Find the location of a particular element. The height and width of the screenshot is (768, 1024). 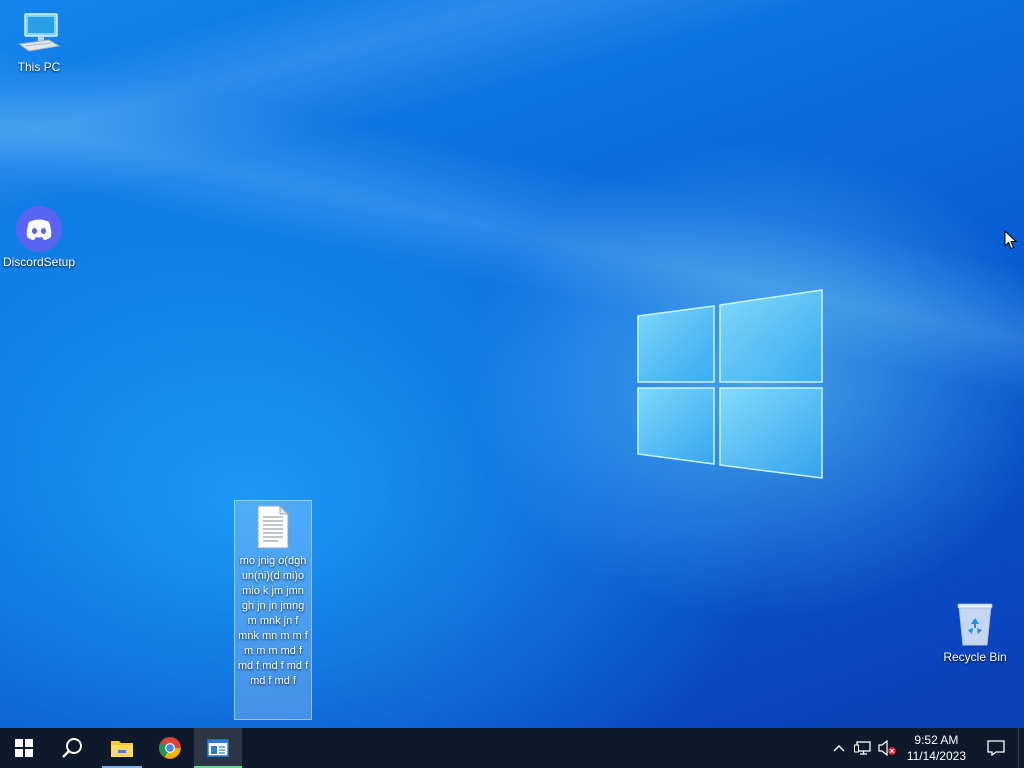

volume-muted-icon is located at coordinates (887, 748).